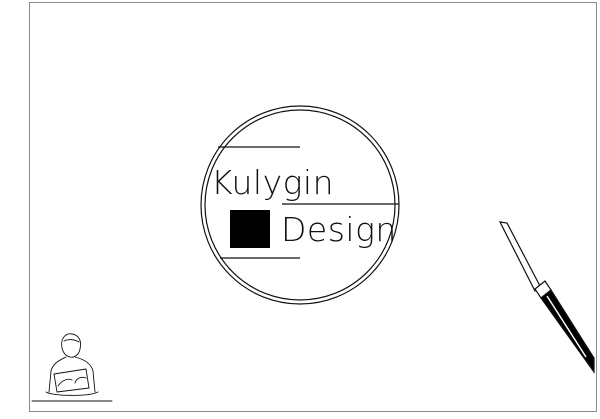  I want to click on logo-square, so click(250, 229).